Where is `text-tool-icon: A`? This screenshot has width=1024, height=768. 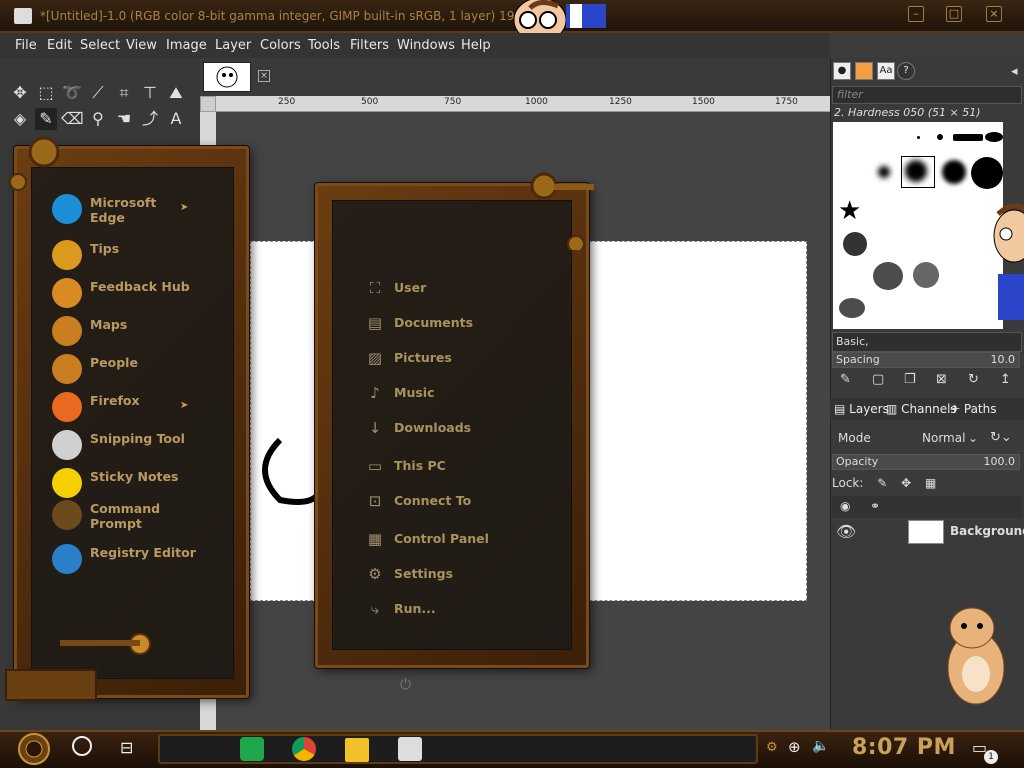 text-tool-icon: A is located at coordinates (176, 119).